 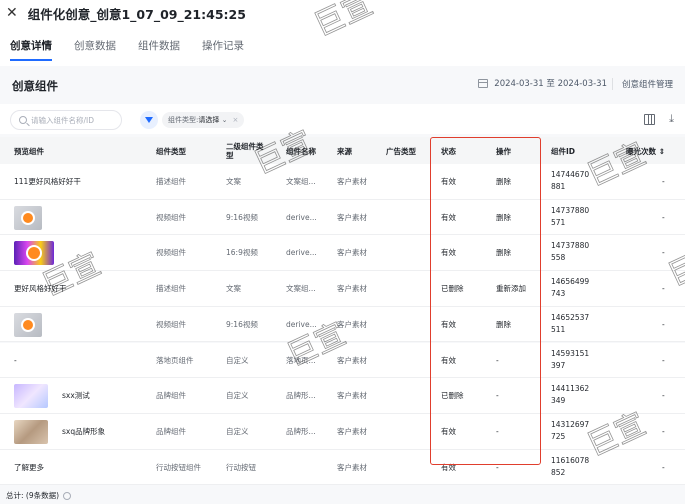 I want to click on table-row: sxx测试 品牌组件 自定义 品牌形... 客户素材 已删除 - 14411362 349 -, so click(x=342, y=396).